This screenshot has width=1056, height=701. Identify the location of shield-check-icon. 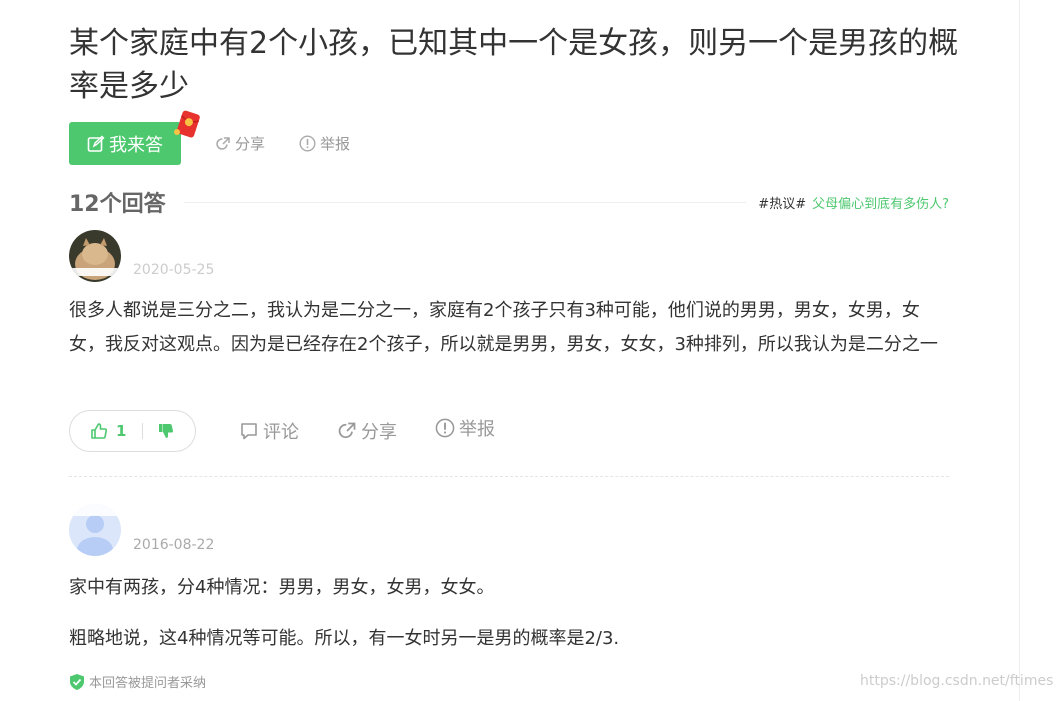
(77, 681).